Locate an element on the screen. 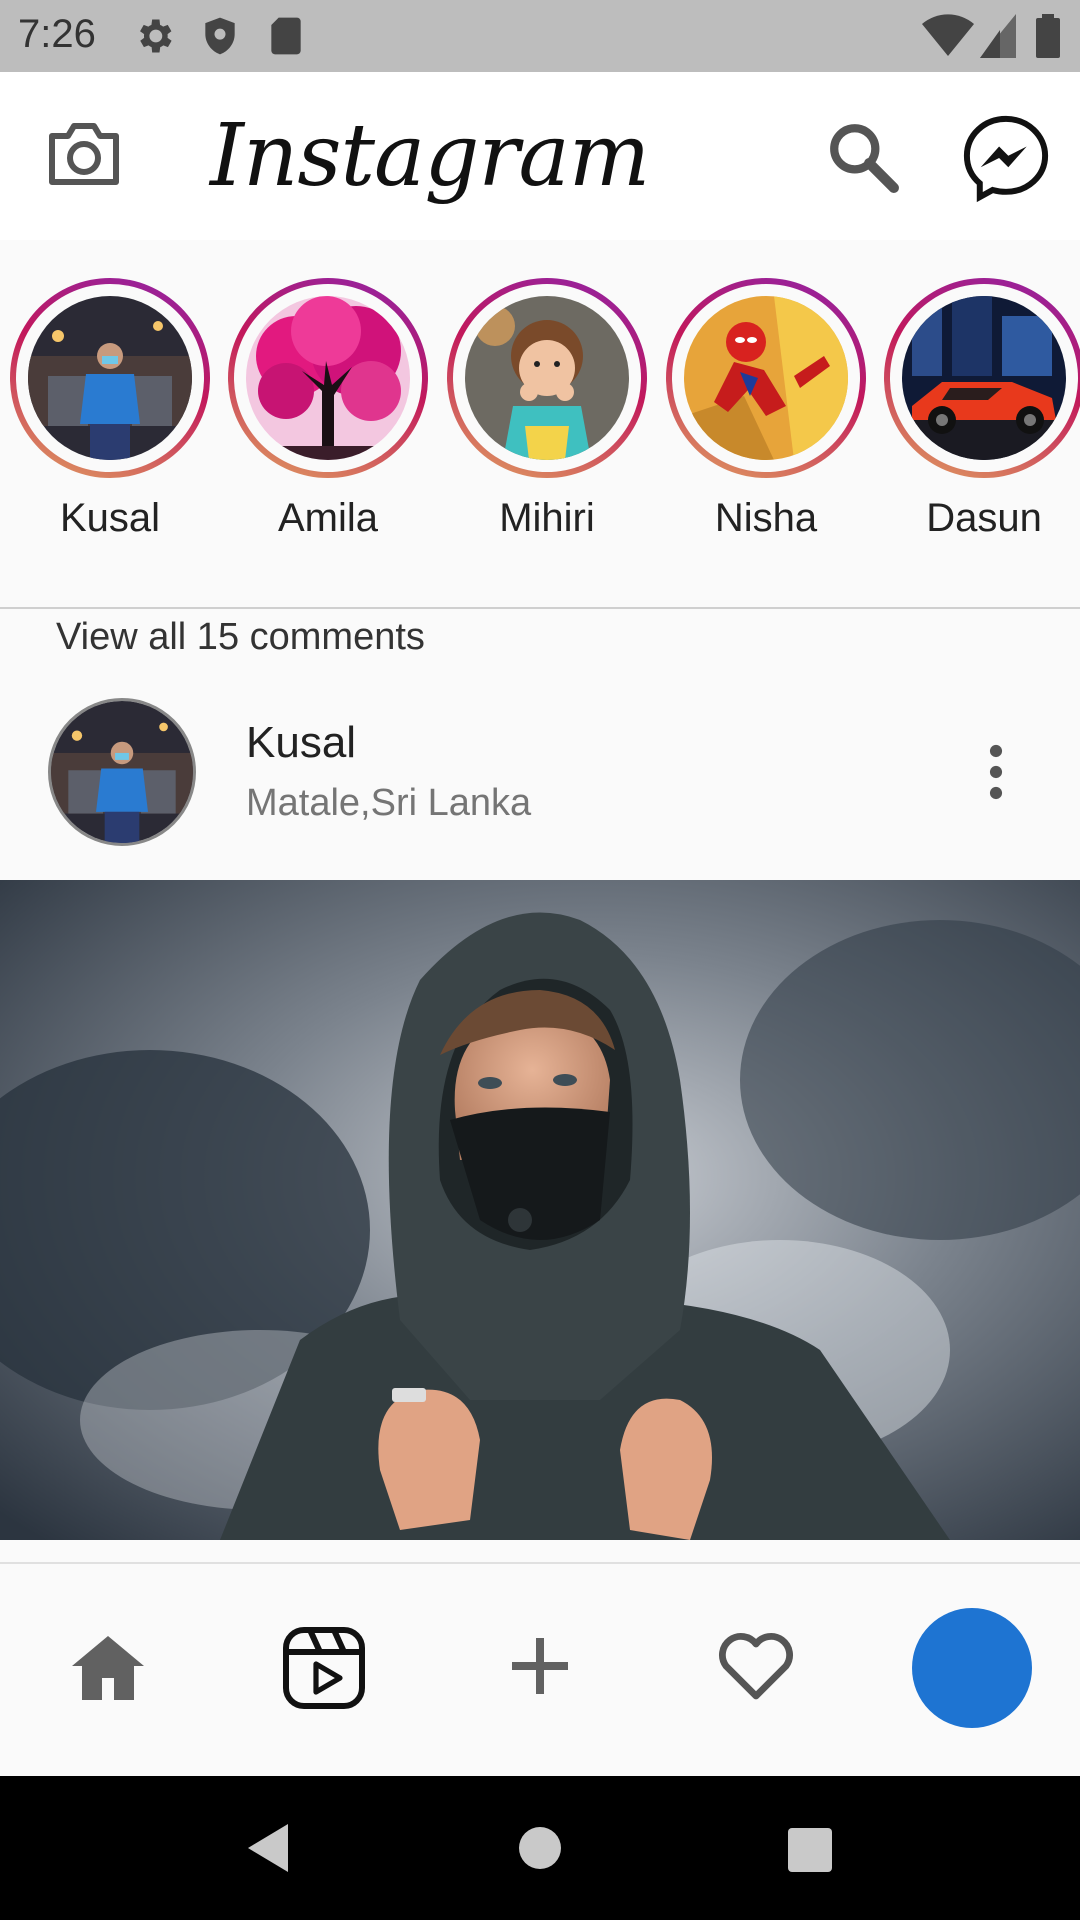  story-label: Amila is located at coordinates (328, 518).